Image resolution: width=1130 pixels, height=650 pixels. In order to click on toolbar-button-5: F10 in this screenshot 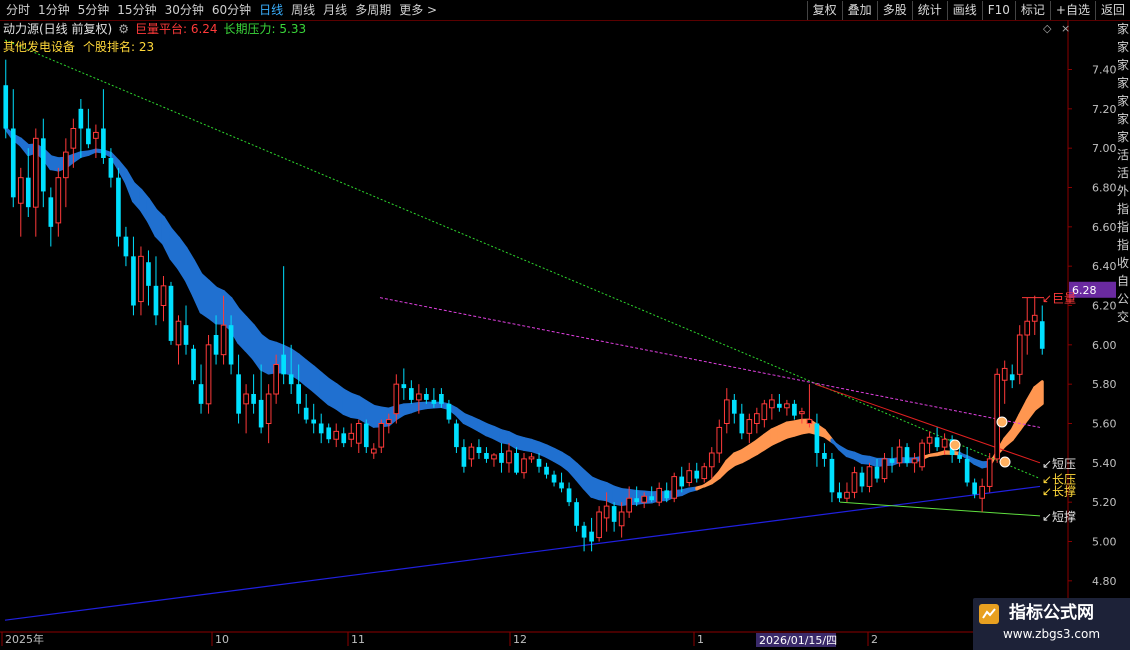, I will do `click(998, 10)`.